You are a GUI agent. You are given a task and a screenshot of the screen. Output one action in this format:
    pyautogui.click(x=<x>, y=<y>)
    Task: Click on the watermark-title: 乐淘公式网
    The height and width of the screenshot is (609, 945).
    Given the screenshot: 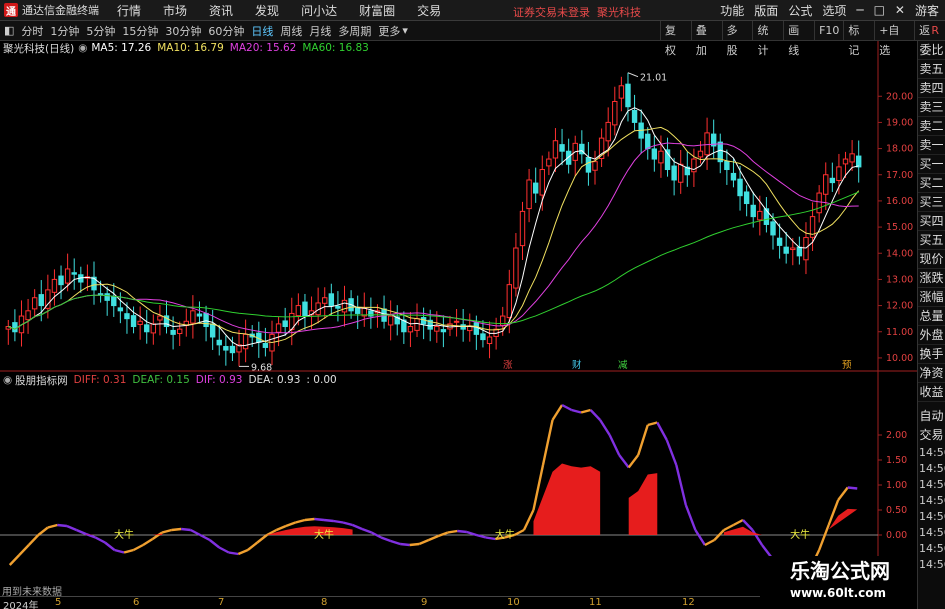 What is the action you would take?
    pyautogui.click(x=840, y=571)
    